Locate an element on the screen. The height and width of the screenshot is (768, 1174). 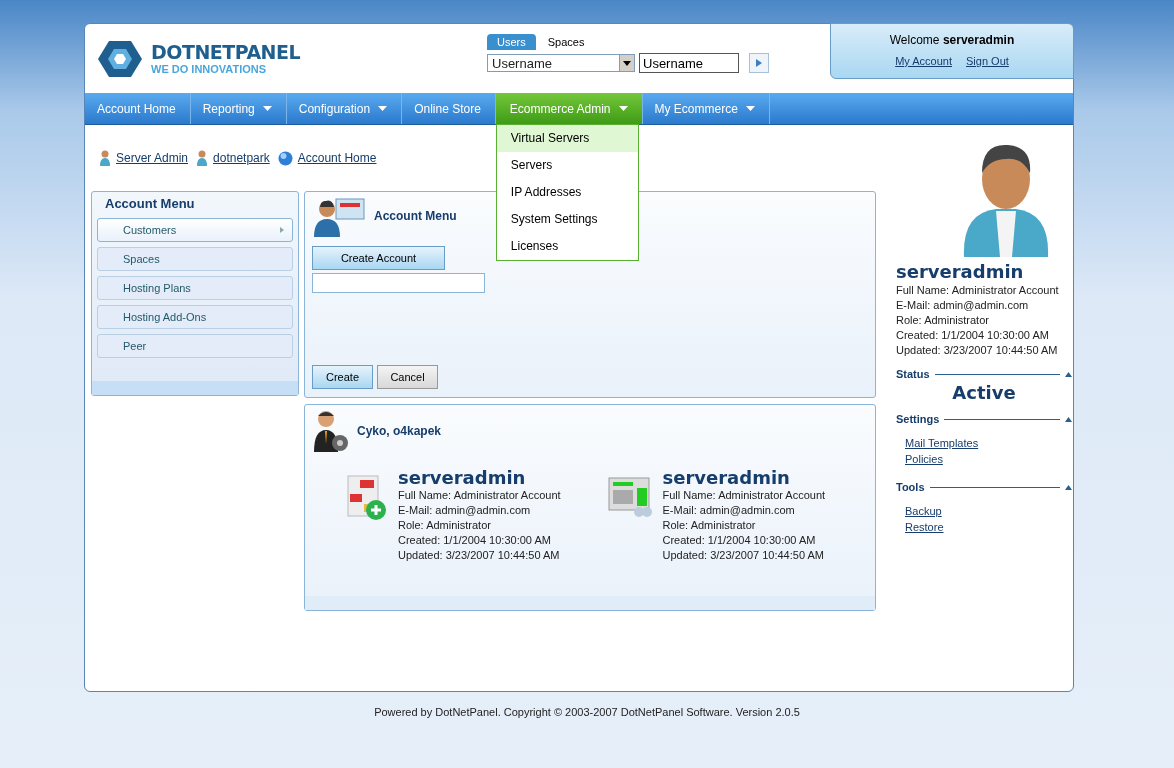
org-chart-add-icon is located at coordinates (367, 498).